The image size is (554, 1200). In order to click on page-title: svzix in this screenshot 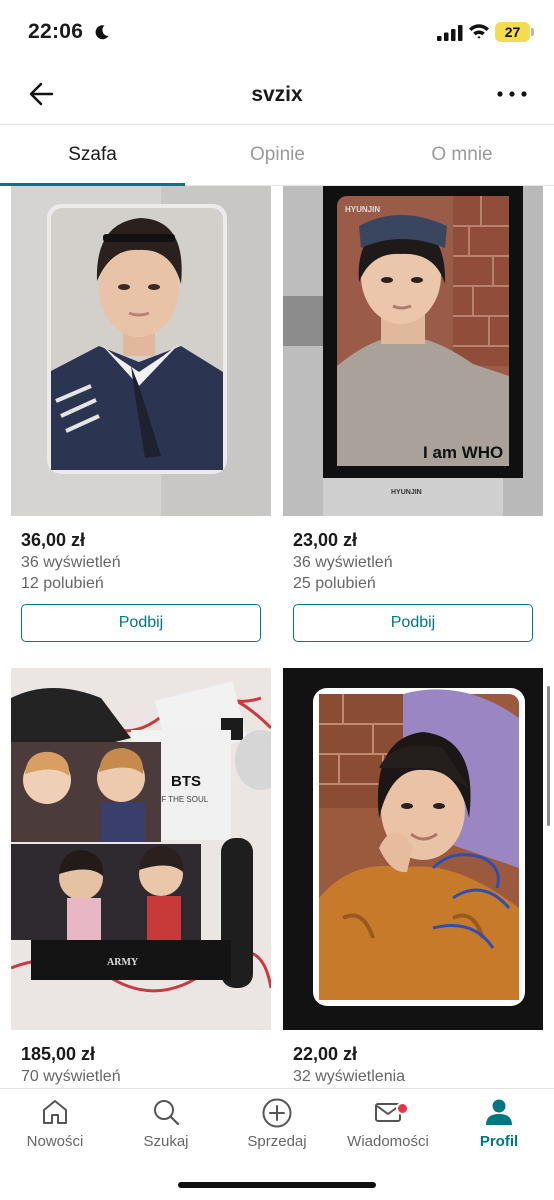, I will do `click(277, 94)`.